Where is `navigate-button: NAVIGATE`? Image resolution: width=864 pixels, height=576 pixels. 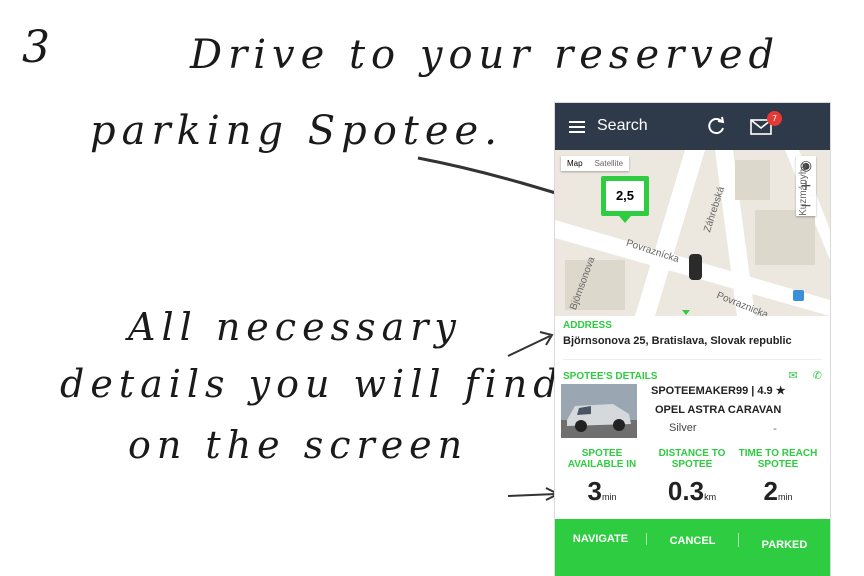
navigate-button: NAVIGATE is located at coordinates (601, 539).